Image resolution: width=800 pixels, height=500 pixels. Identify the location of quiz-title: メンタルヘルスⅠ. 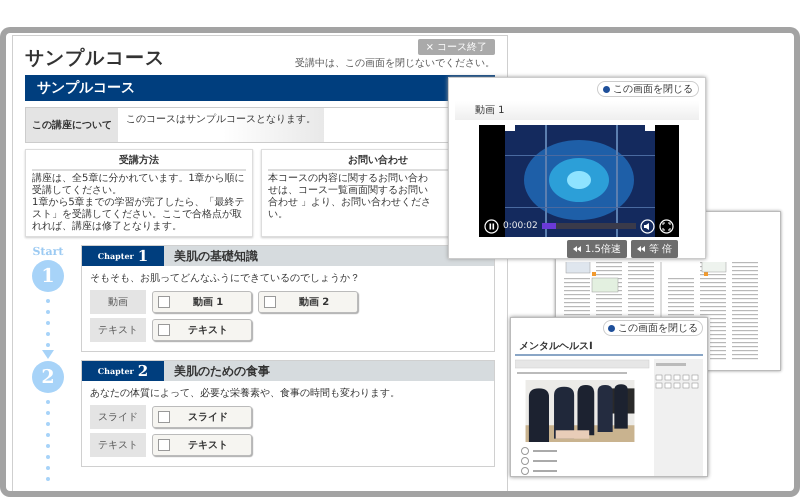
(609, 347).